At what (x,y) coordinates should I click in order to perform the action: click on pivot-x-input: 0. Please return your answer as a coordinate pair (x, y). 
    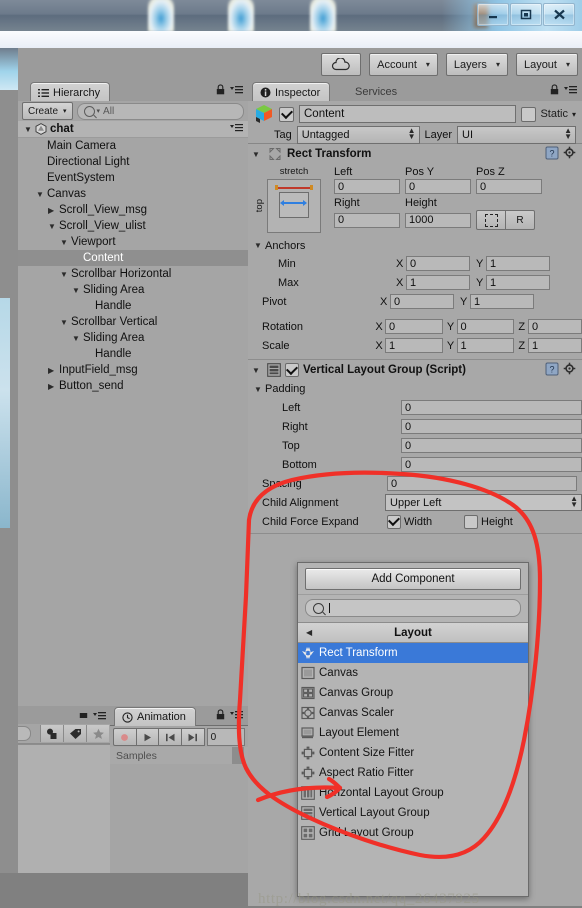
    Looking at the image, I should click on (422, 301).